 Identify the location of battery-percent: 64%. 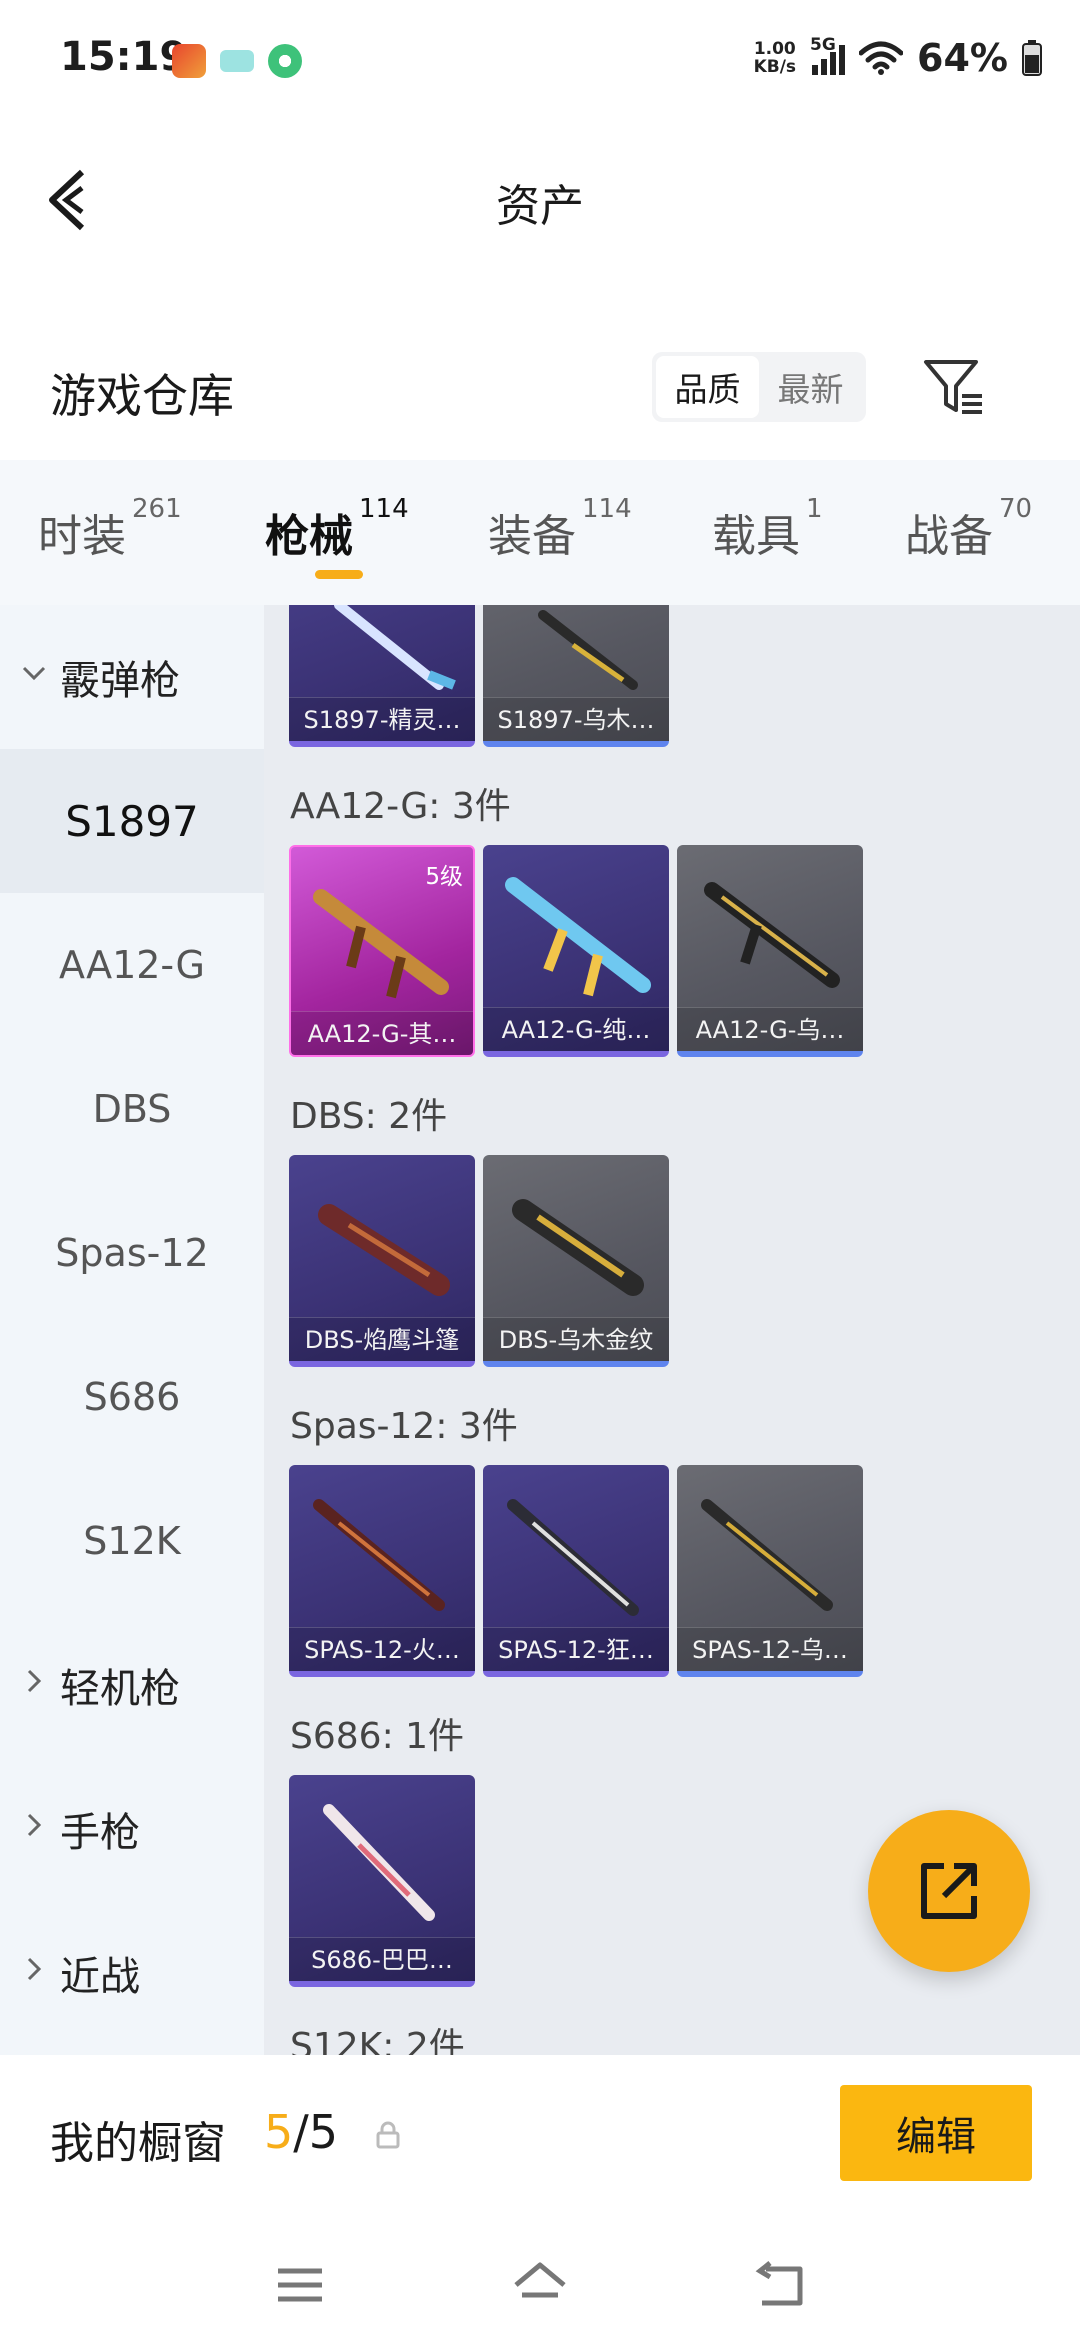
(962, 58).